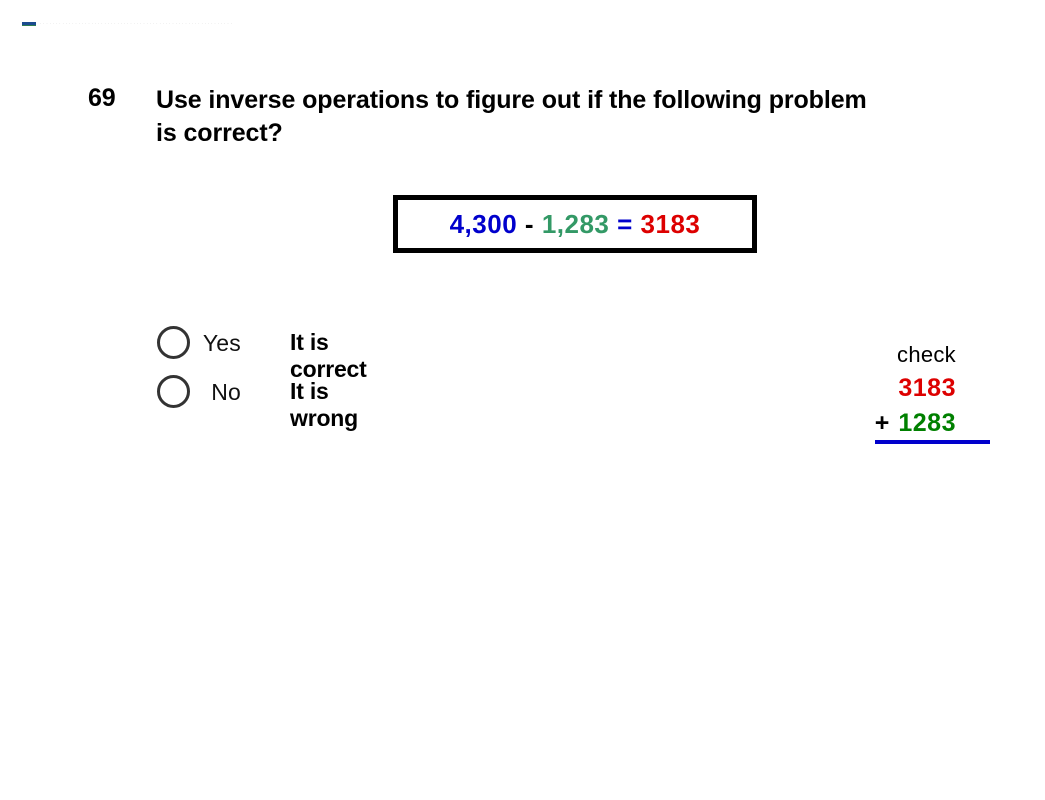  What do you see at coordinates (102, 98) in the screenshot?
I see `question-number: 69` at bounding box center [102, 98].